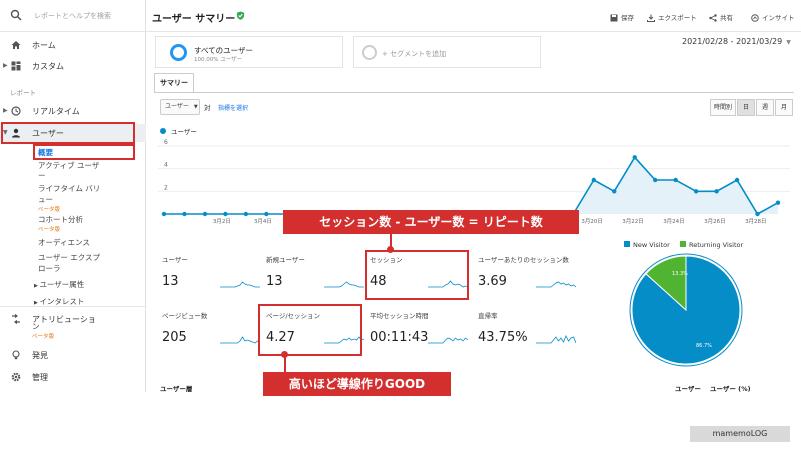  What do you see at coordinates (73, 66) in the screenshot?
I see `sidebar-item-custom: ▶ カスタム` at bounding box center [73, 66].